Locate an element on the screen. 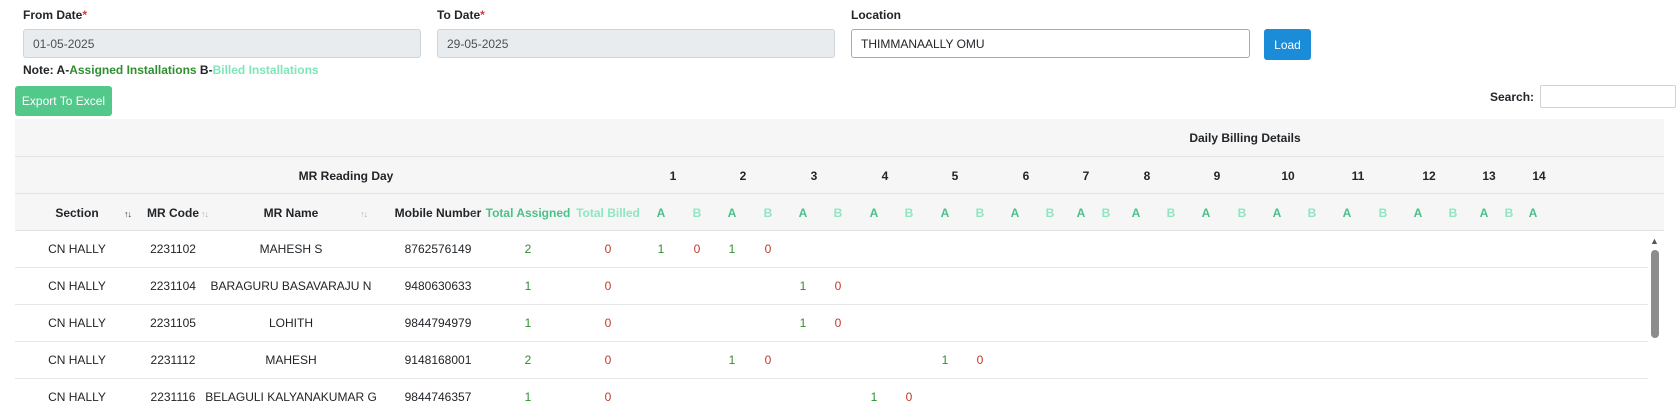 The image size is (1679, 411). day-9-a-header: A is located at coordinates (1206, 213).